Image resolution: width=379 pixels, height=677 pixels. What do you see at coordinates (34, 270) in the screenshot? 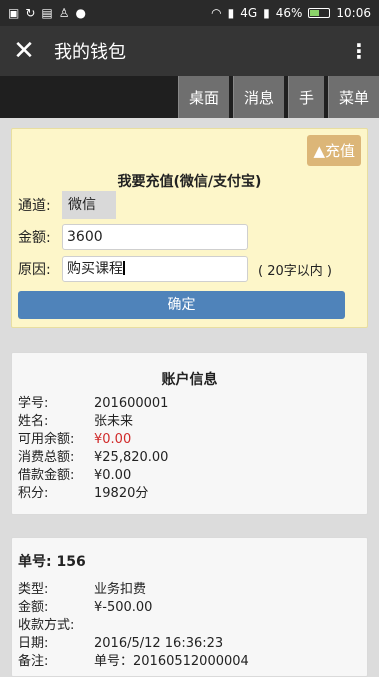
I see `reason-label: 原因:` at bounding box center [34, 270].